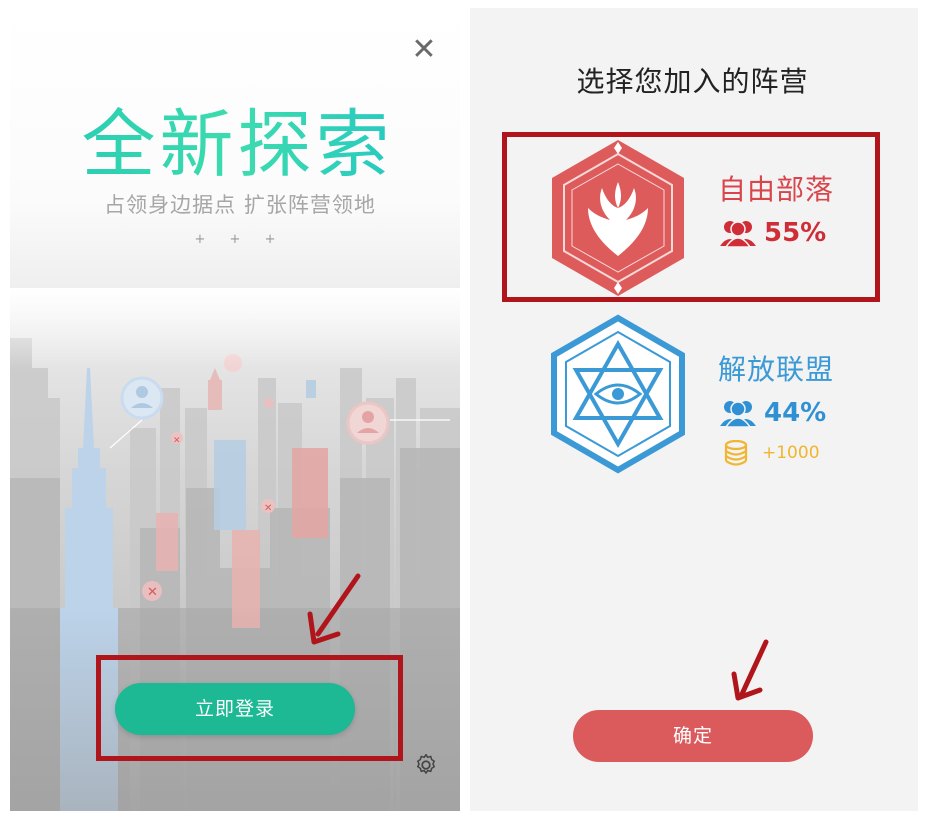 This screenshot has height=820, width=928. I want to click on page-subtitle: 占领身边据点 扩张阵营领地, so click(240, 205).